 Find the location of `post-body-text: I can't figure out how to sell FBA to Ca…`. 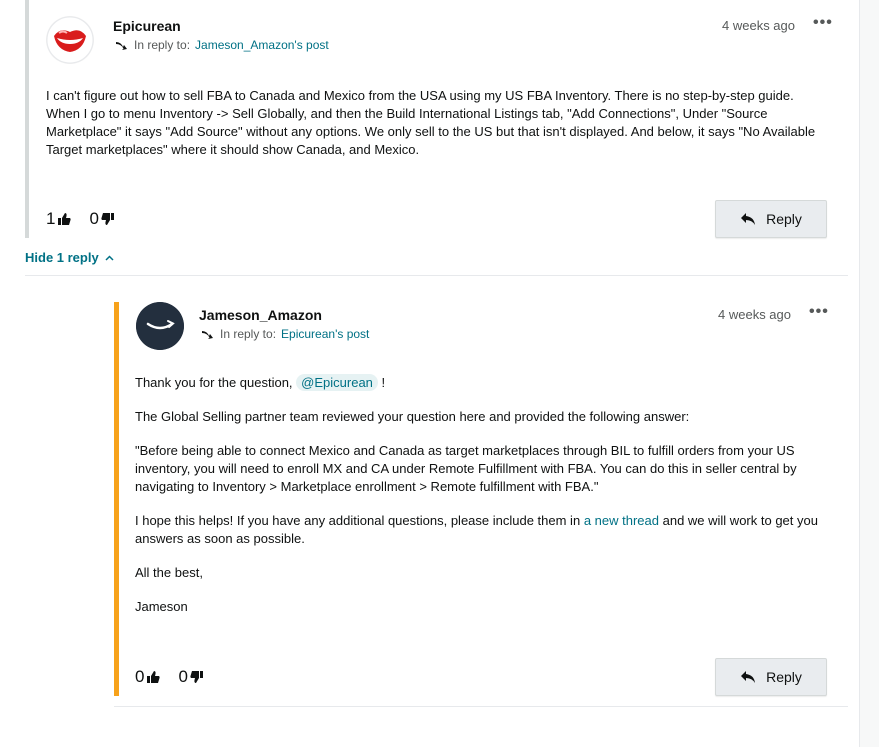

post-body-text: I can't figure out how to sell FBA to Ca… is located at coordinates (431, 122).